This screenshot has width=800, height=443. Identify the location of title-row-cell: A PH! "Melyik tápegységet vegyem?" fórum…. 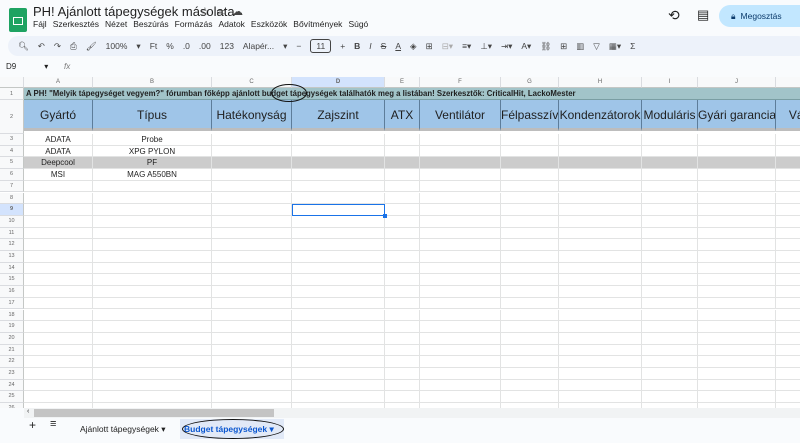
(412, 94).